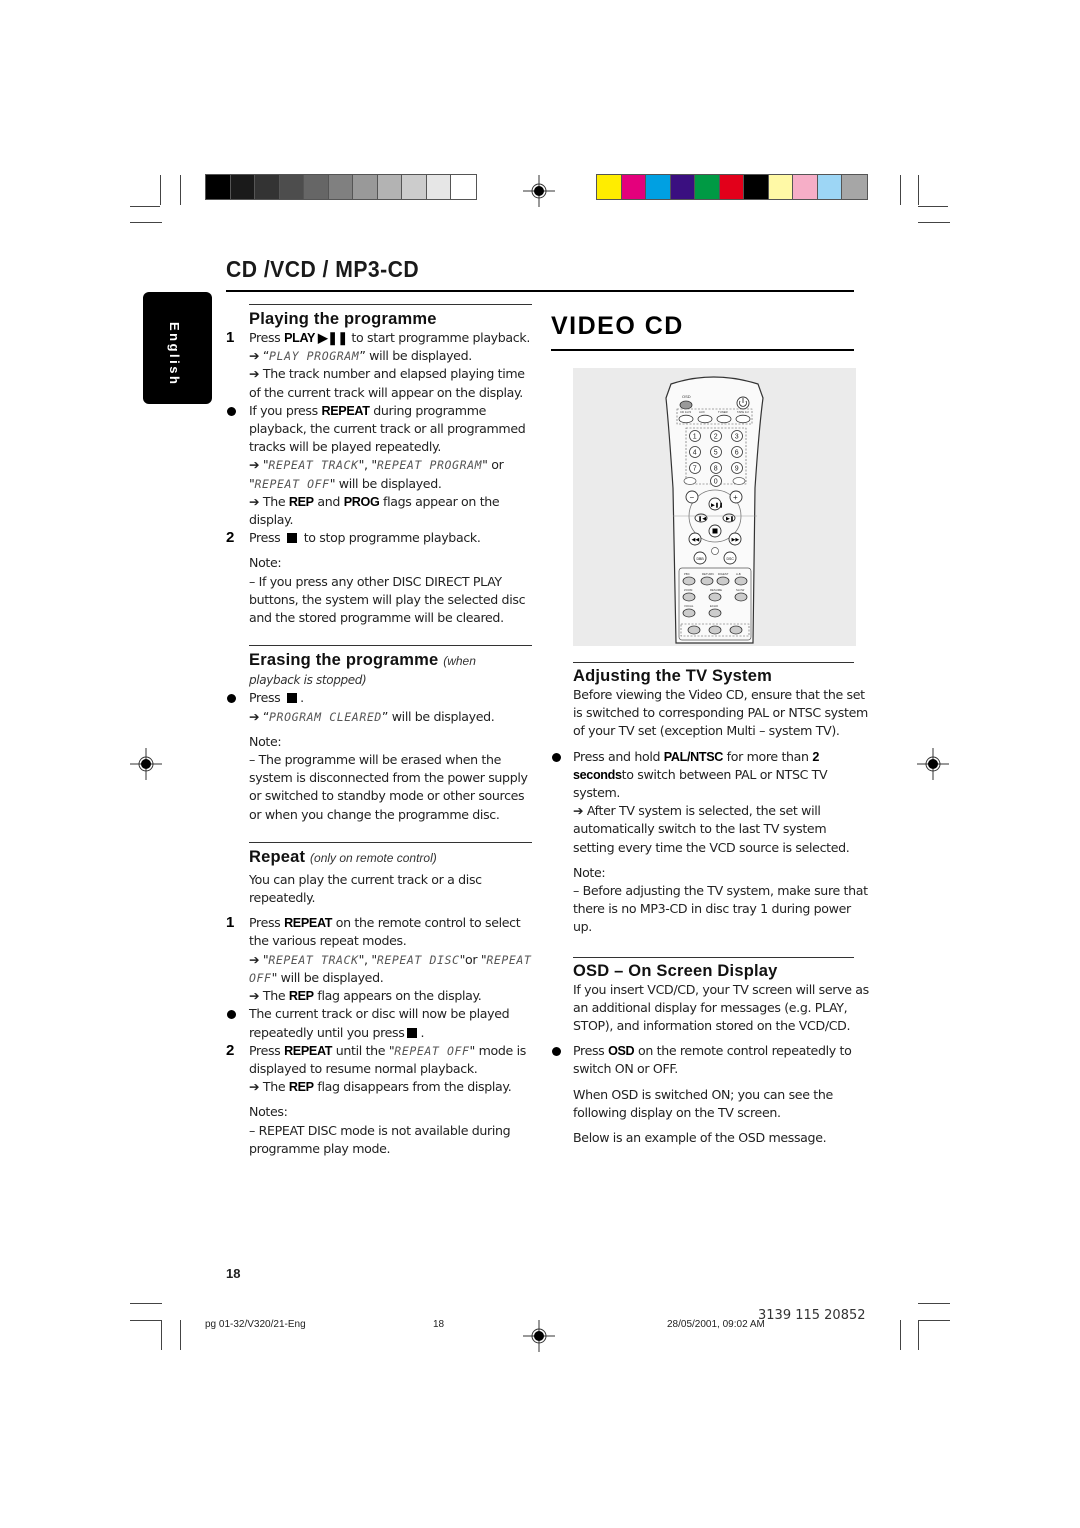 Image resolution: width=1080 pixels, height=1528 pixels. I want to click on section-title-text: Erasing the programme, so click(344, 660).